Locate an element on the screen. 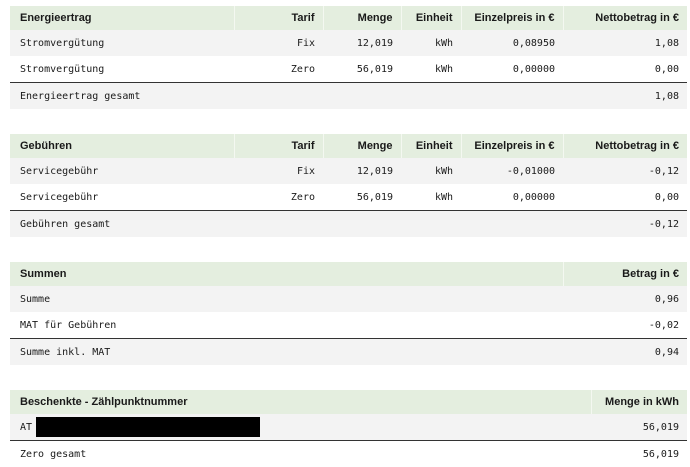 This screenshot has width=690, height=467. summen-header-row: Summen Betrag in € is located at coordinates (348, 274).